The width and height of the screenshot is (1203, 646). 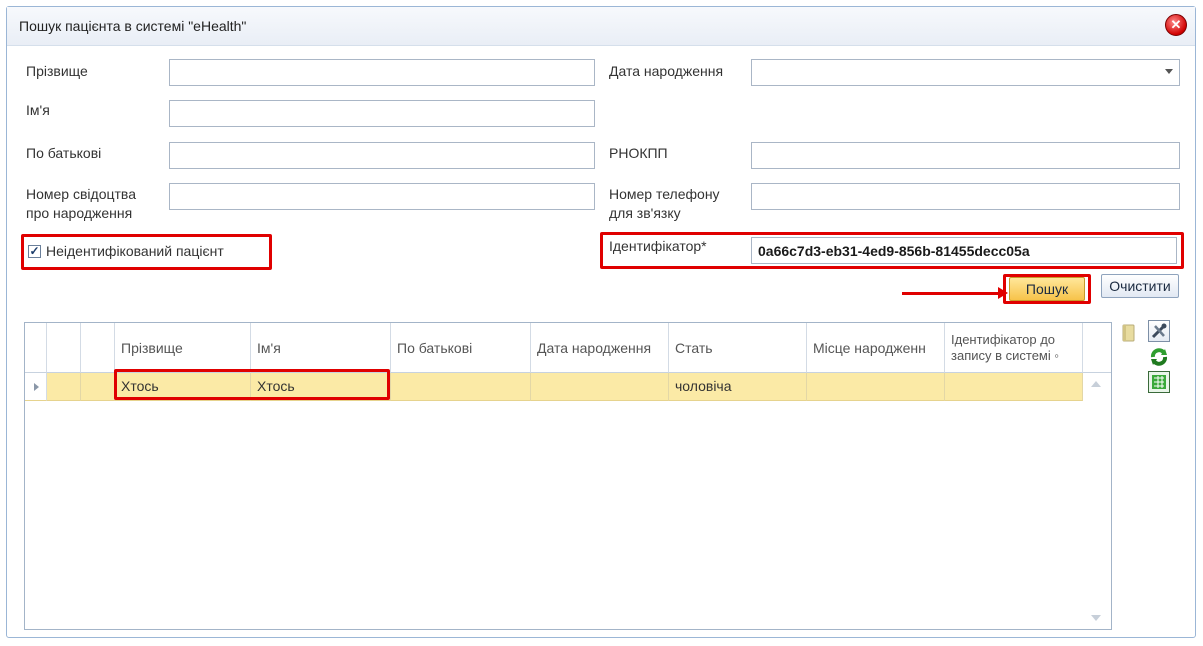 I want to click on scroll-up-arrow, so click(x=1096, y=384).